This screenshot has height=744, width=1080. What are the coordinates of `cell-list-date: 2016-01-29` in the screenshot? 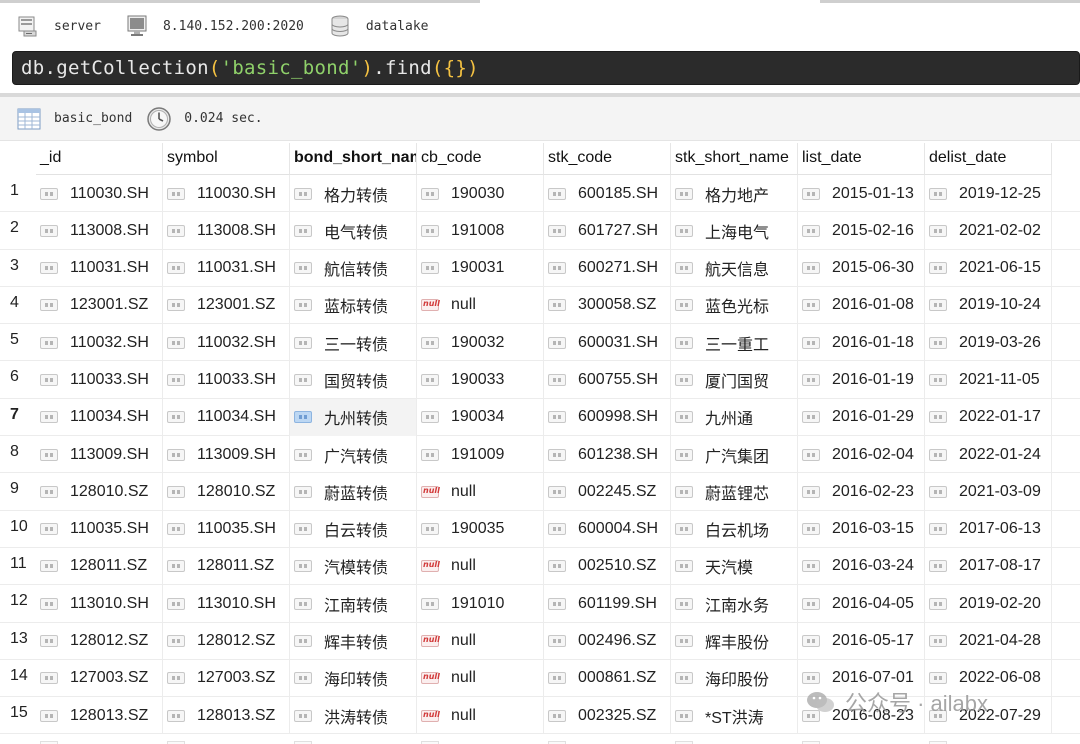 It's located at (861, 417).